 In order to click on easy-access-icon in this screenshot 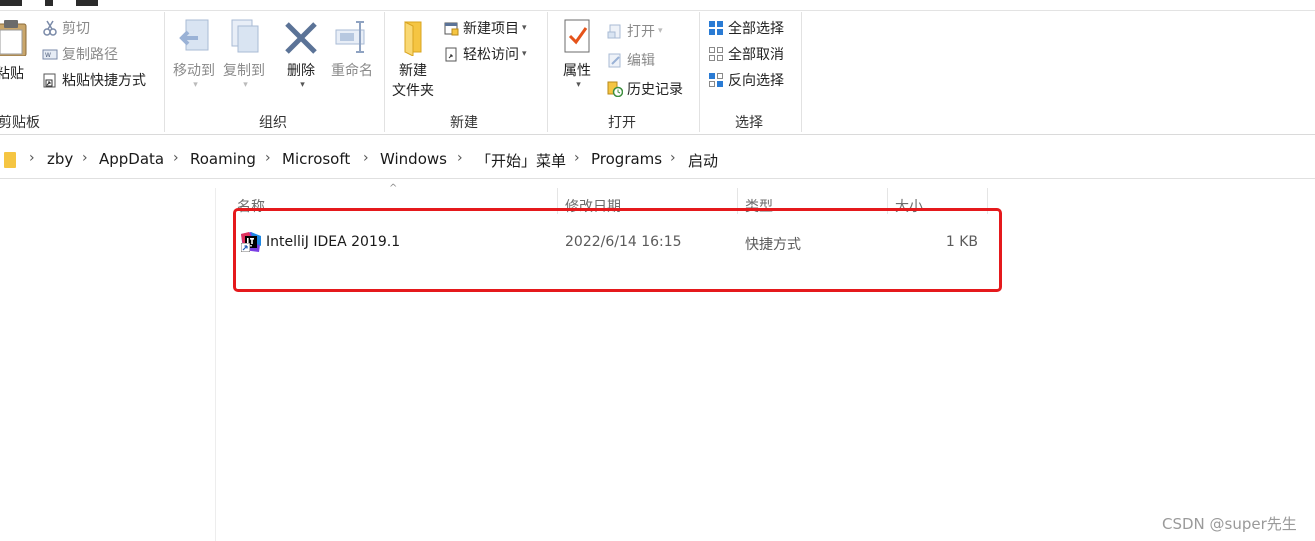, I will do `click(451, 54)`.